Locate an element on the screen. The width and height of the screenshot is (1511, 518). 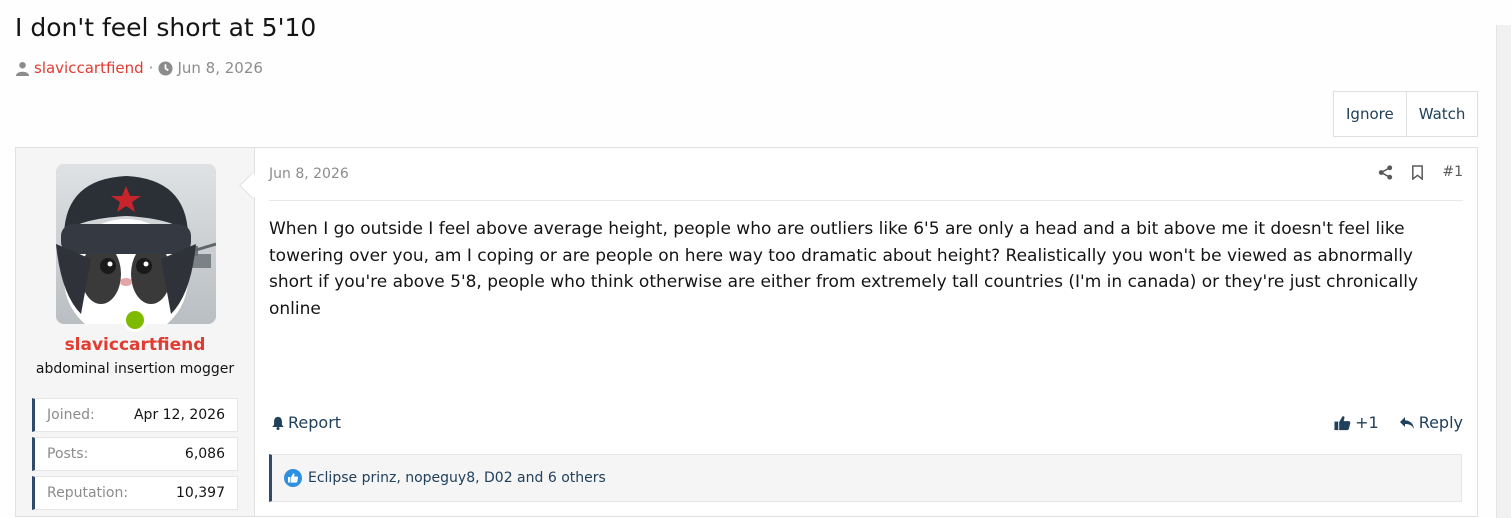
like-reaction-icon is located at coordinates (293, 478).